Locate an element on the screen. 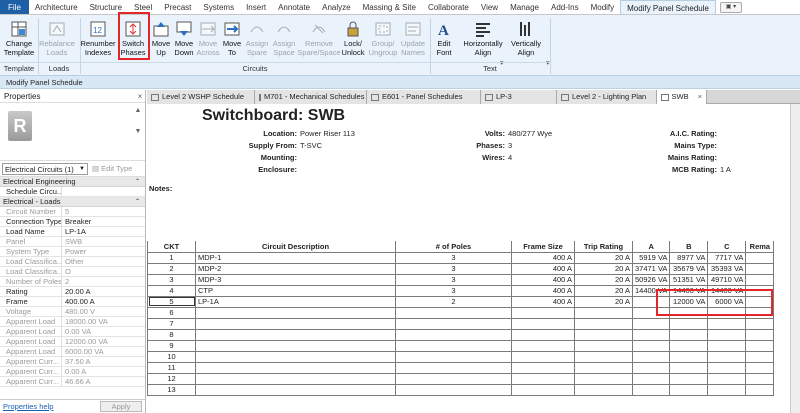  property-row: Connection Type Breaker is located at coordinates (72, 222).